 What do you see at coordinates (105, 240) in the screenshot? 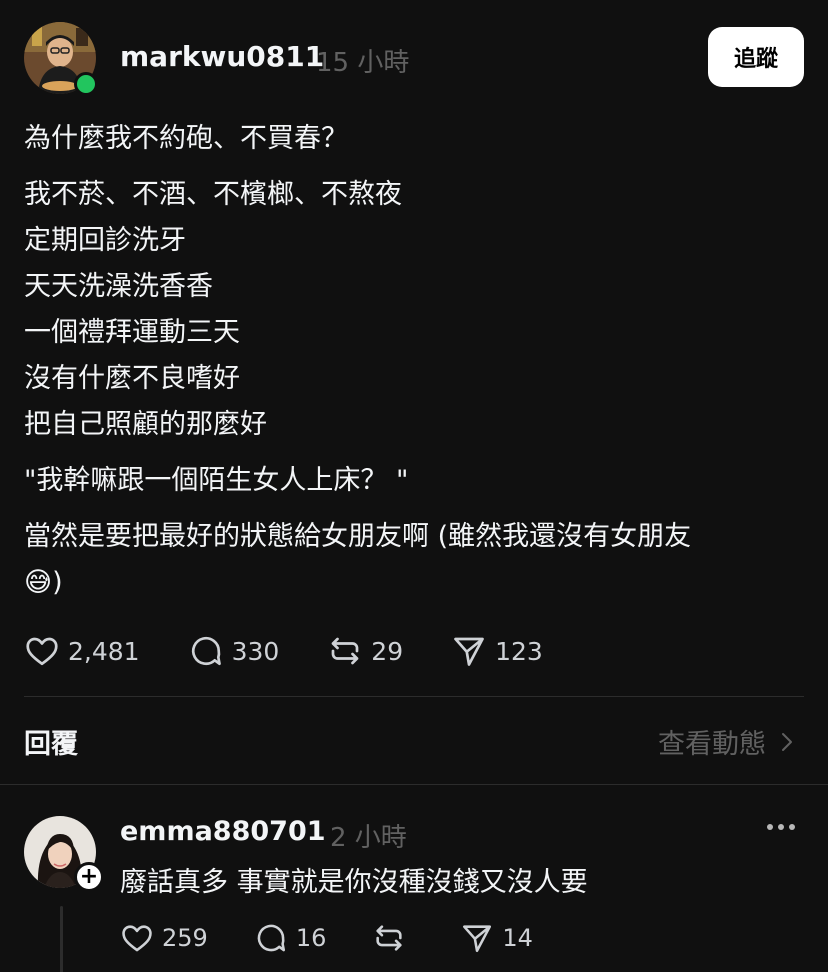
I see `post-line: 定期回診洗牙` at bounding box center [105, 240].